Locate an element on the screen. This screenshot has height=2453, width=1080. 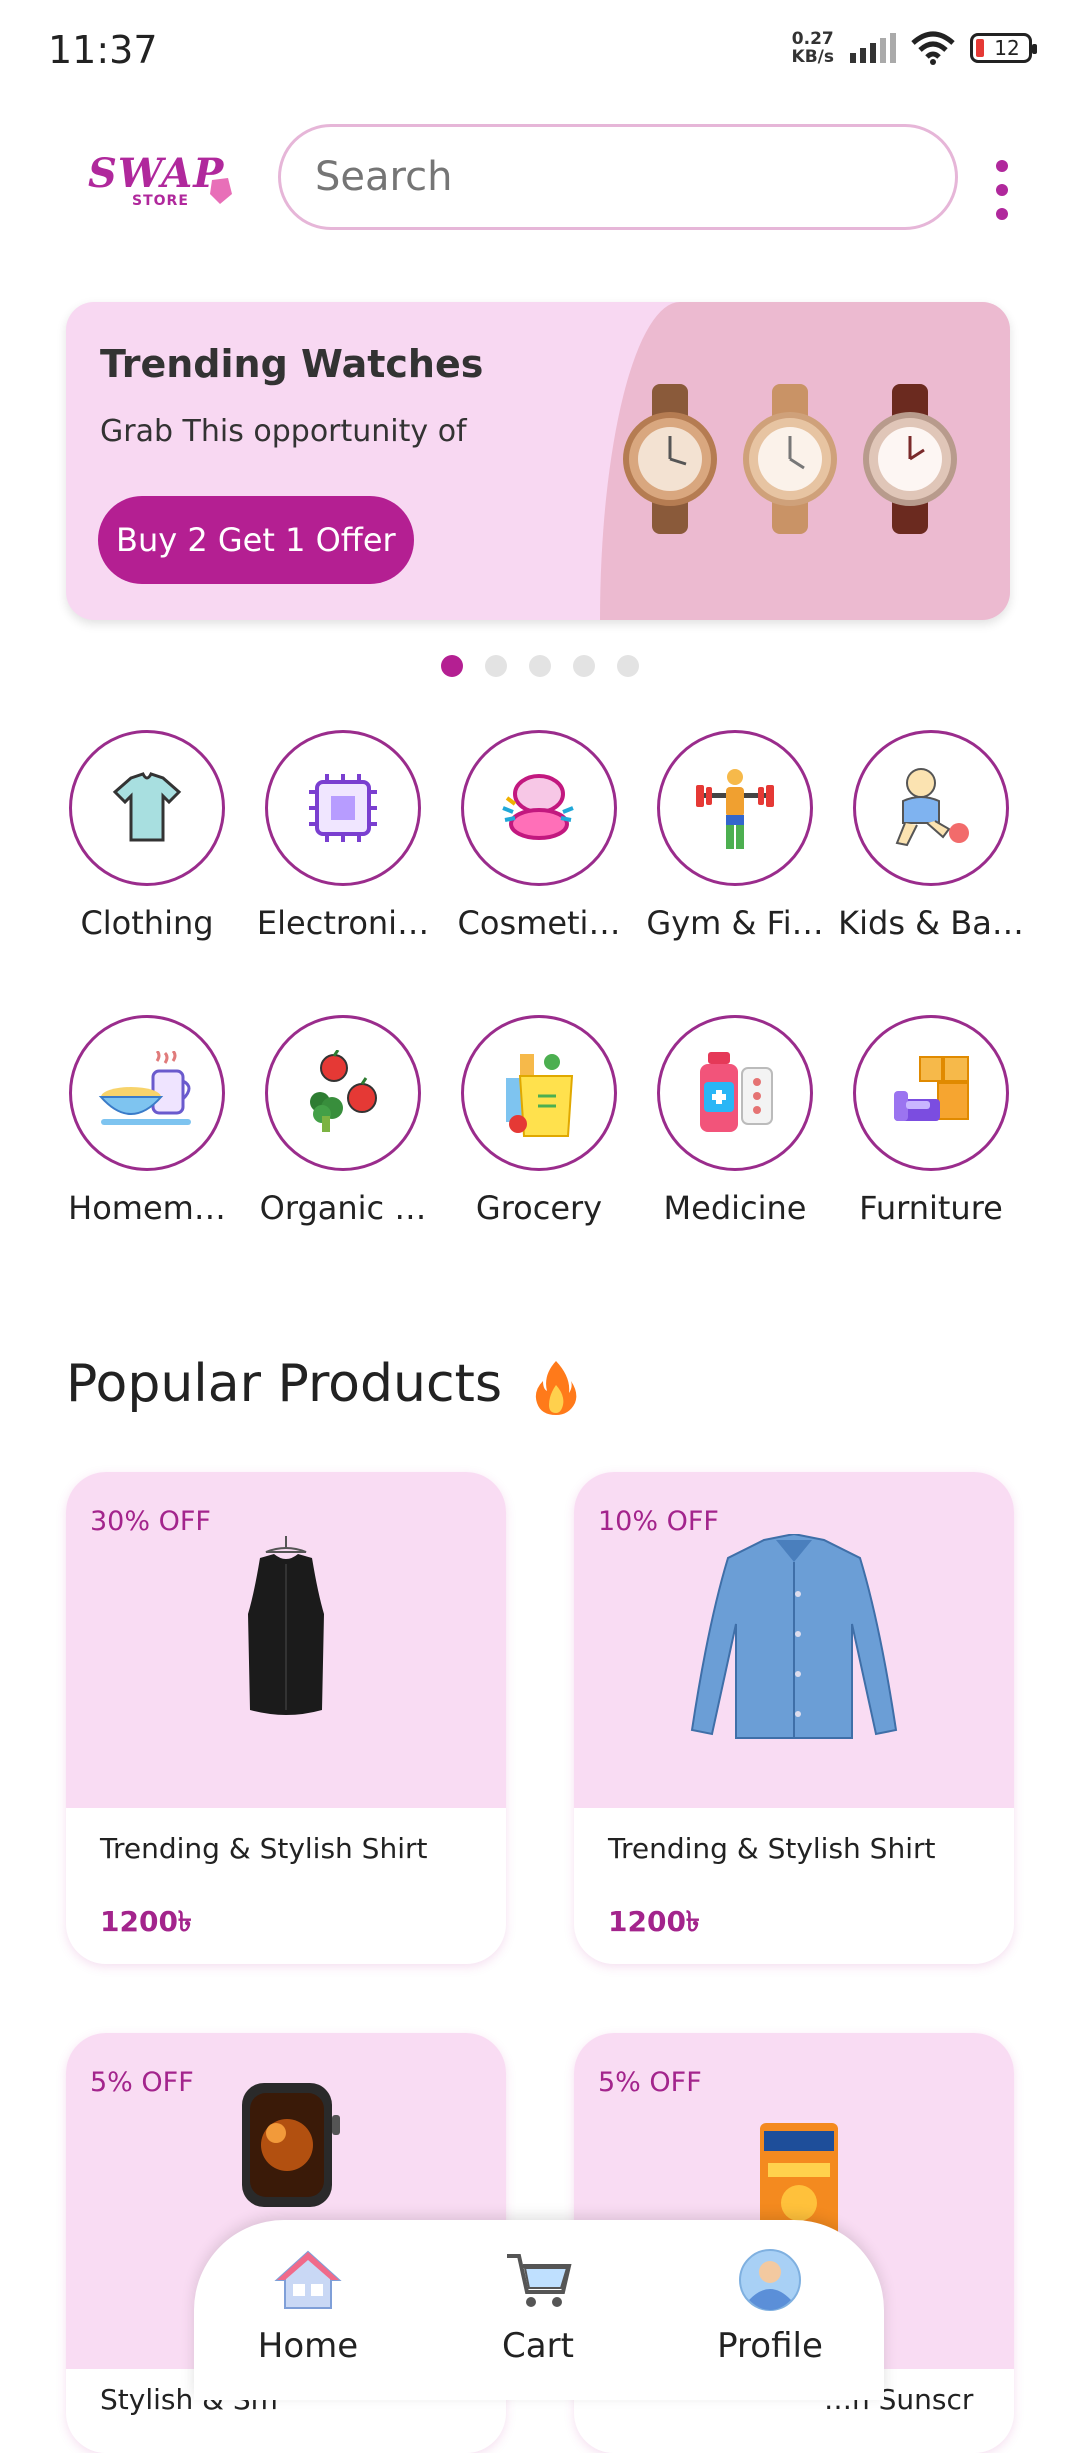
grocery-bag-icon is located at coordinates (540, 1095).